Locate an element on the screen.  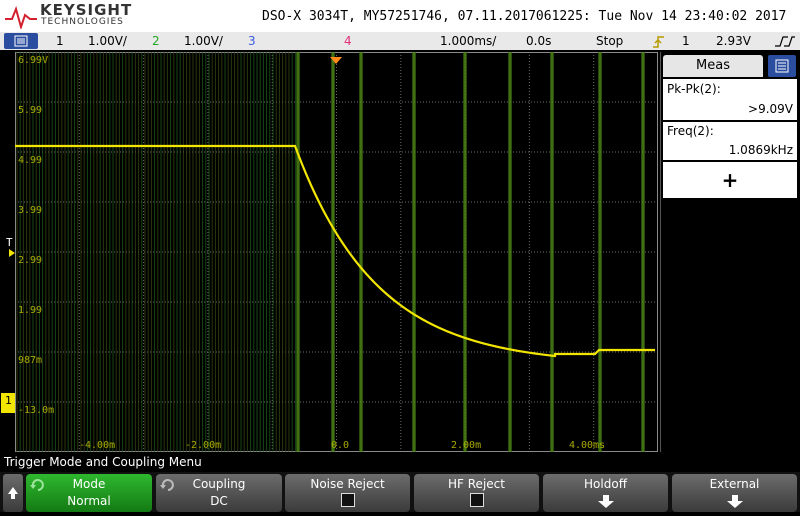
ch1-number: 1 is located at coordinates (60, 41).